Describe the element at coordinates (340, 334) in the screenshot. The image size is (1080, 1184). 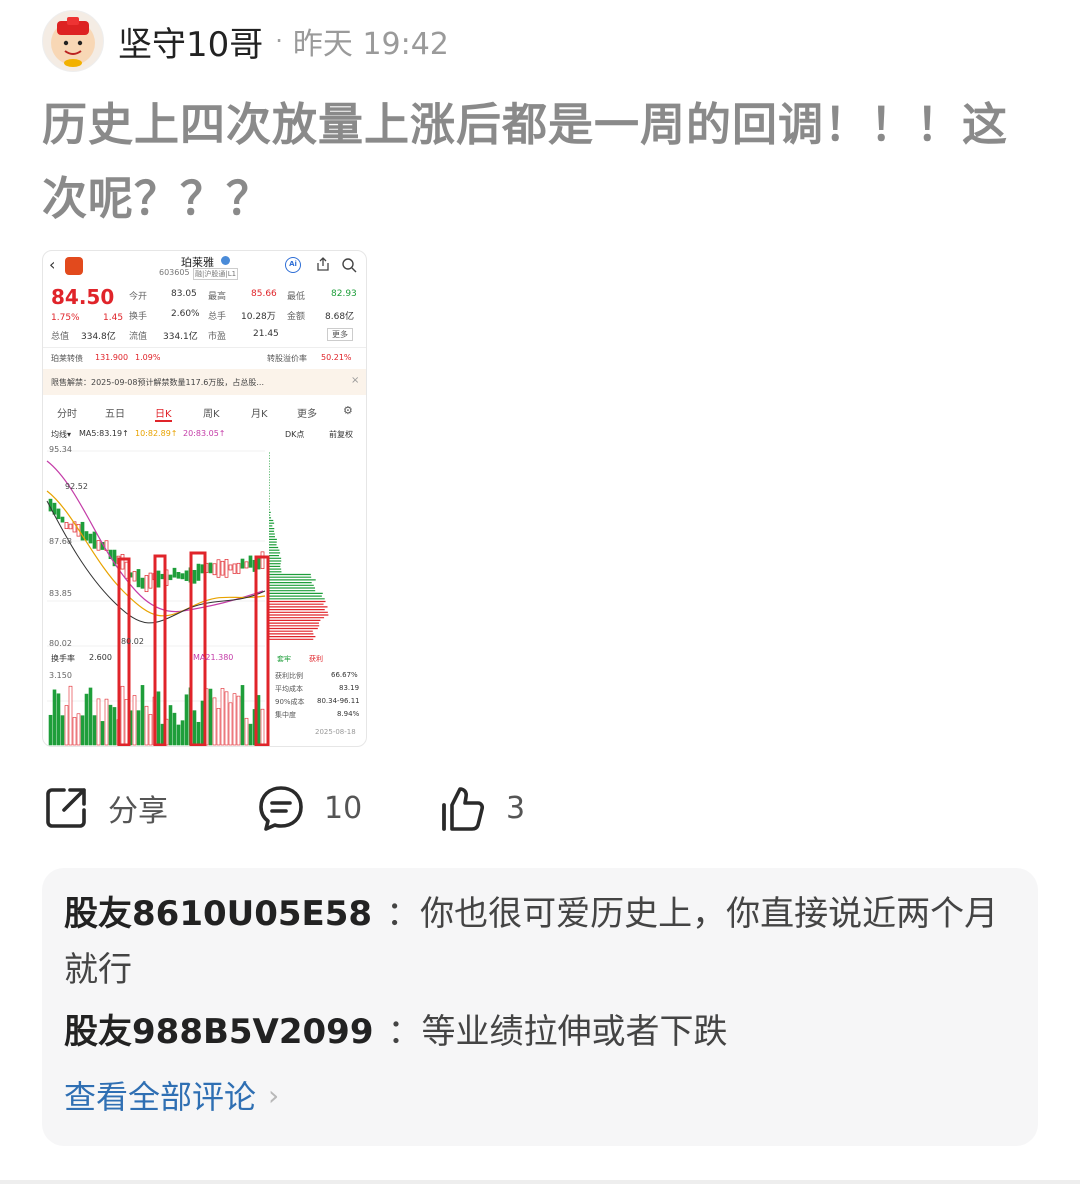
I see `more-button: 更多` at that location.